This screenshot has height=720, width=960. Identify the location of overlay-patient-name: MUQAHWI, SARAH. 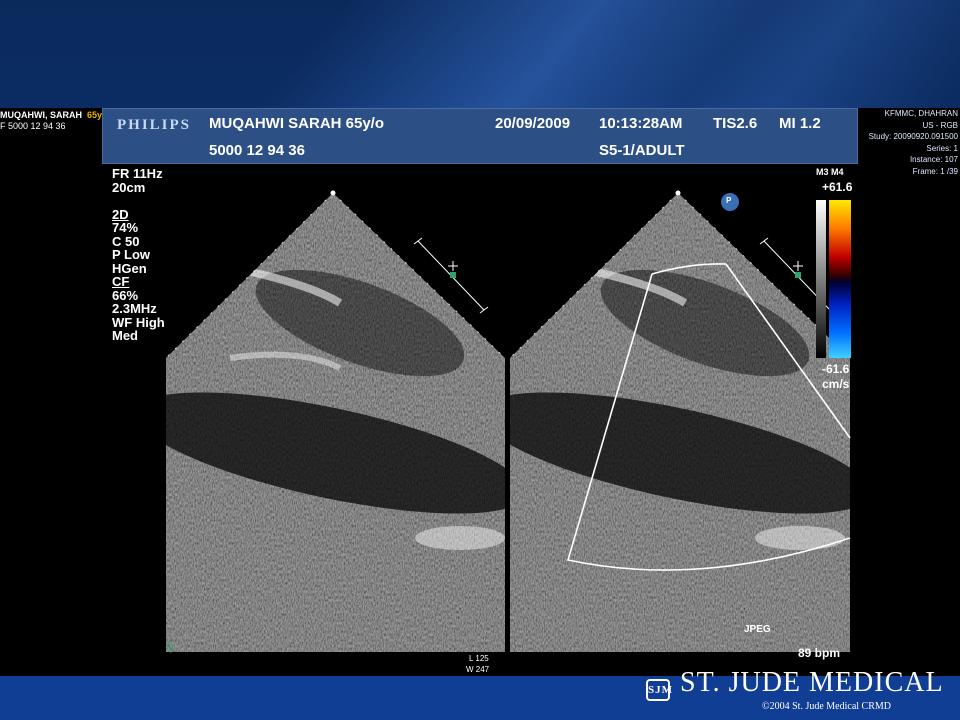
(41, 115).